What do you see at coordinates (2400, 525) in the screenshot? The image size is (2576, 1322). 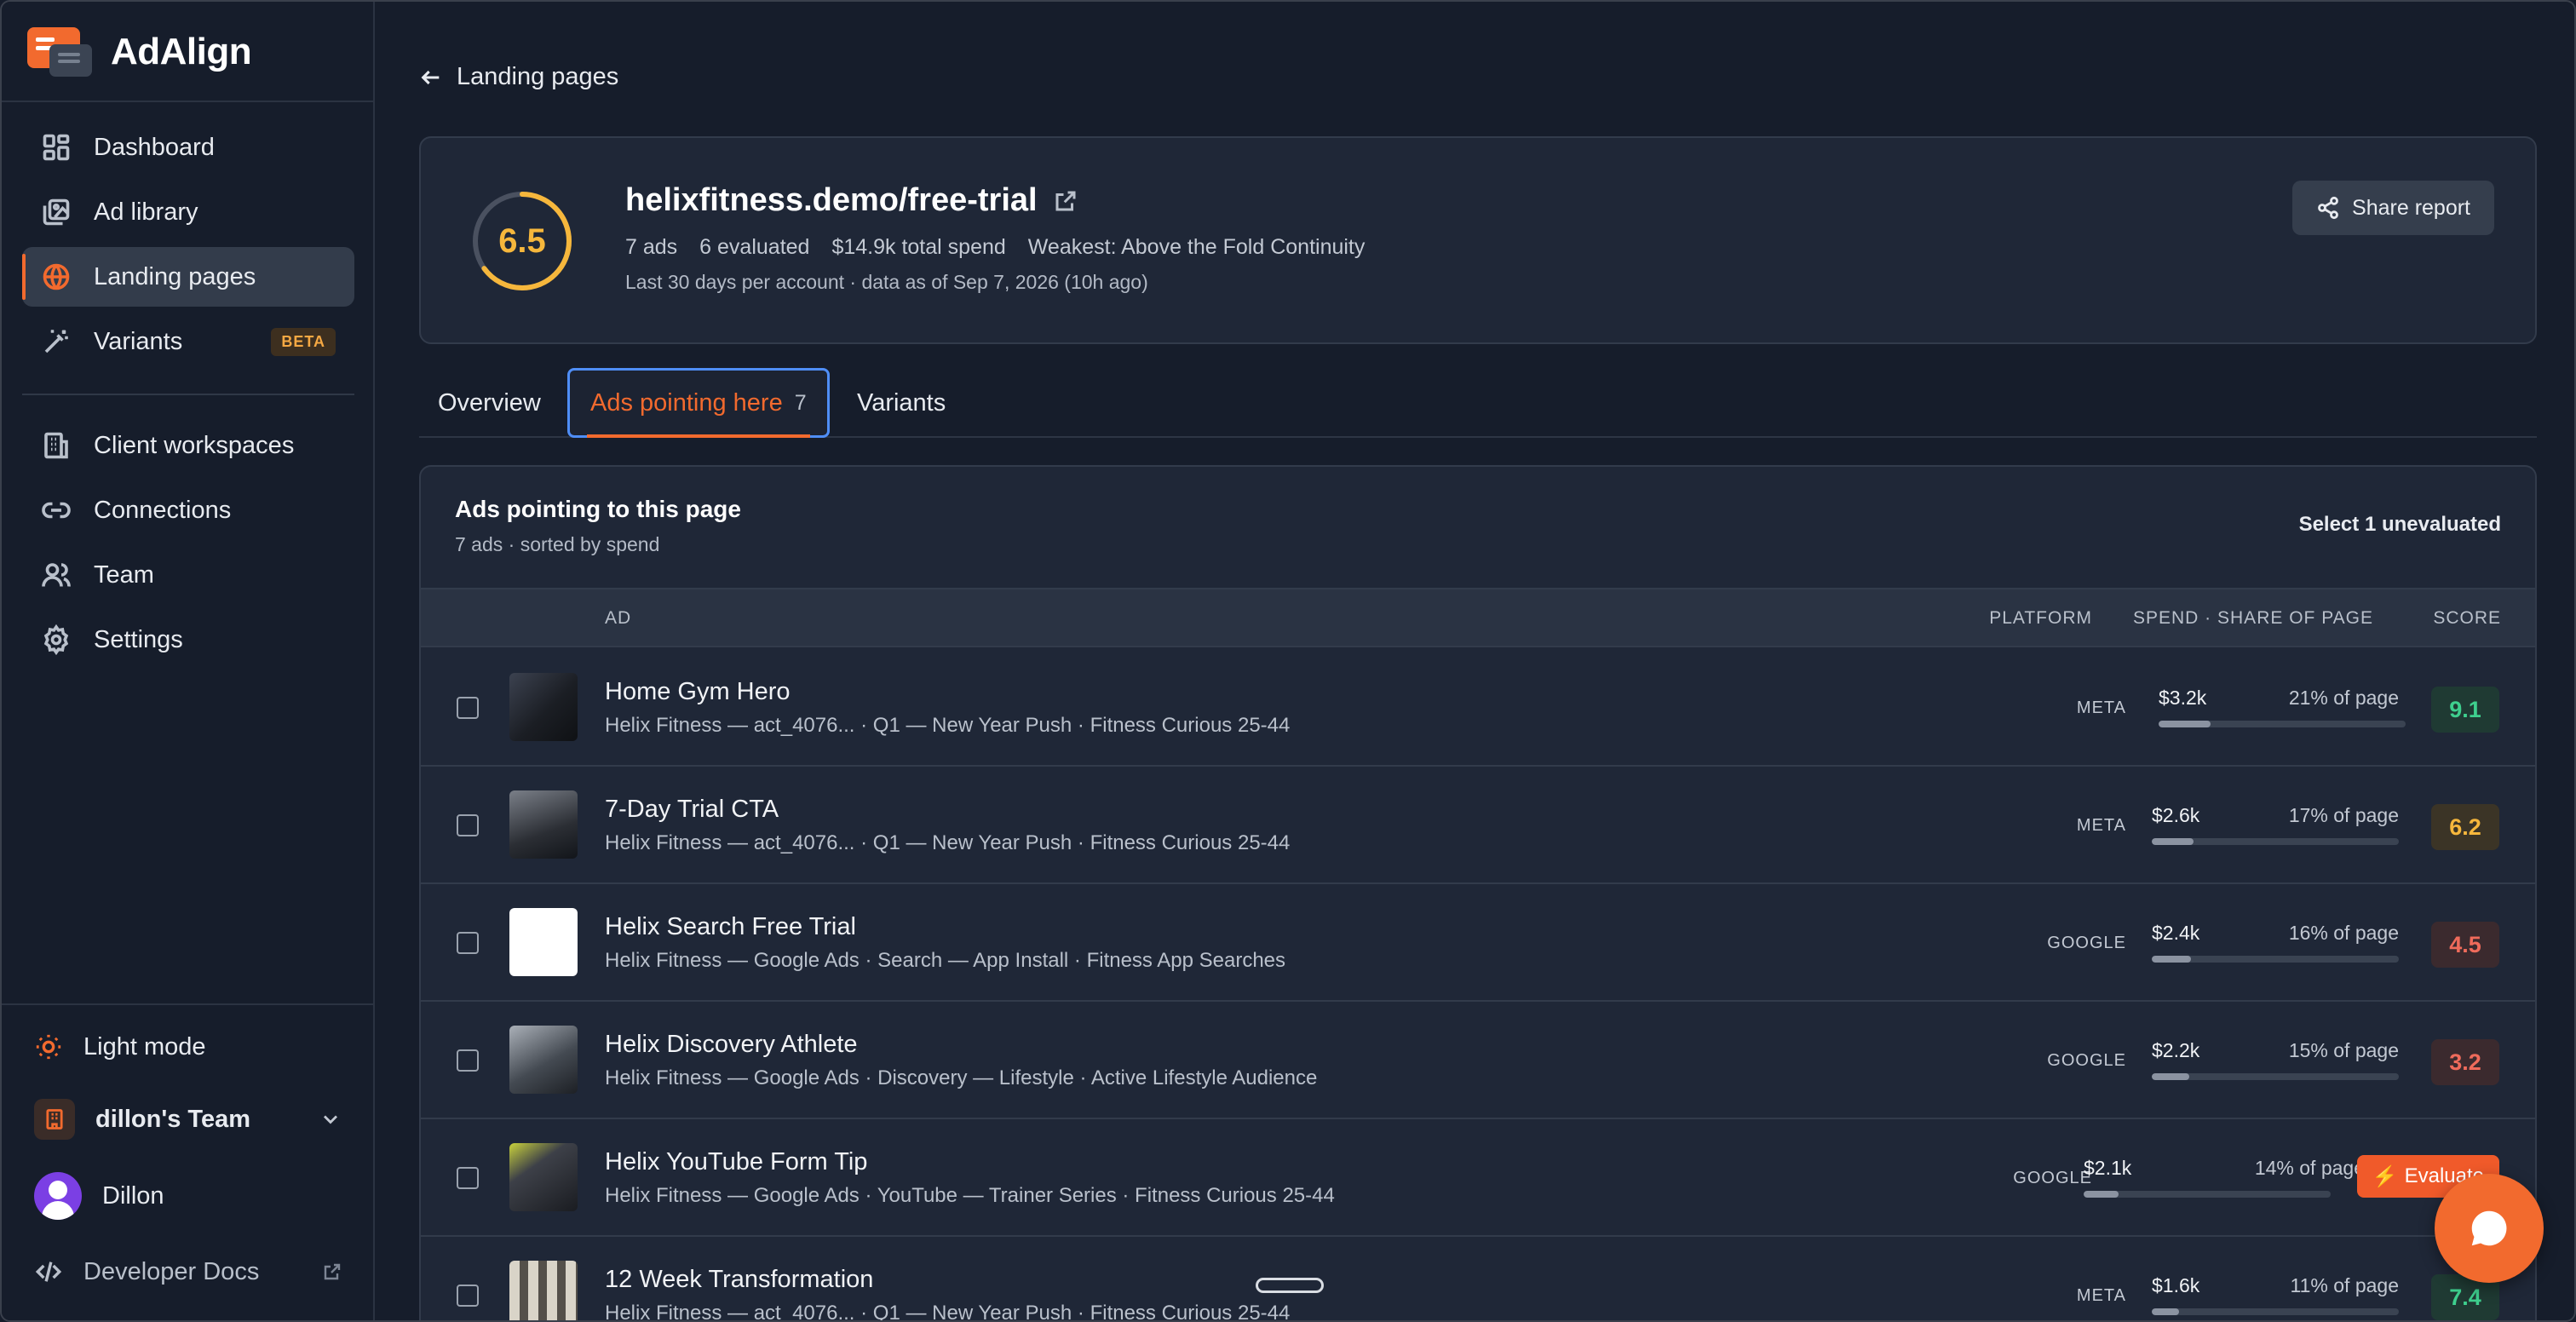 I see `select-unevaluated-button: Select 1 unevaluated` at bounding box center [2400, 525].